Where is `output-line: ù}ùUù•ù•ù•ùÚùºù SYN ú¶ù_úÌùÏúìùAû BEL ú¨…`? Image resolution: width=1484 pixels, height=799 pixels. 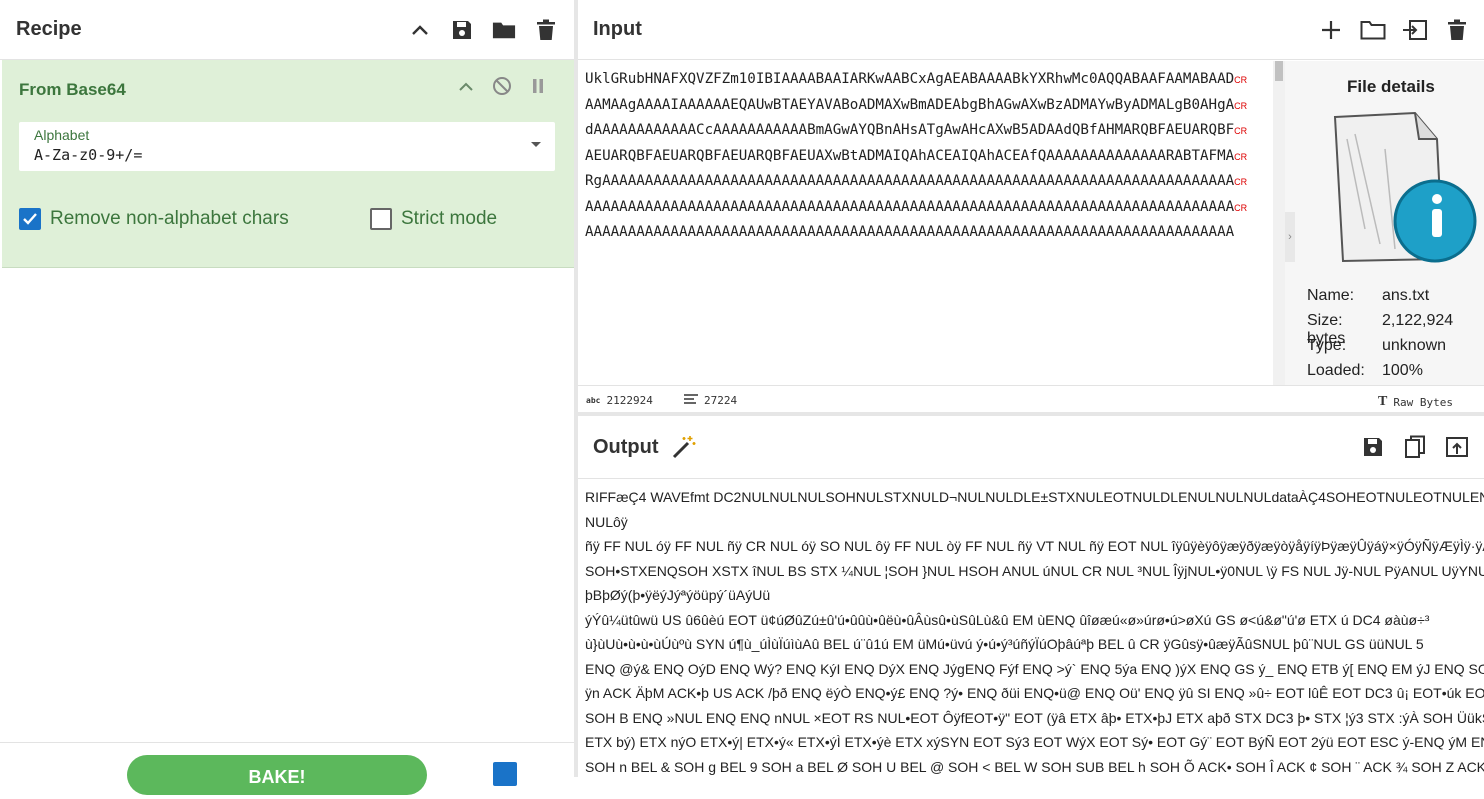 output-line: ù}ùUù•ù•ù•ùÚùºù SYN ú¶ù_úÌùÏúìùAû BEL ú¨… is located at coordinates (1004, 644).